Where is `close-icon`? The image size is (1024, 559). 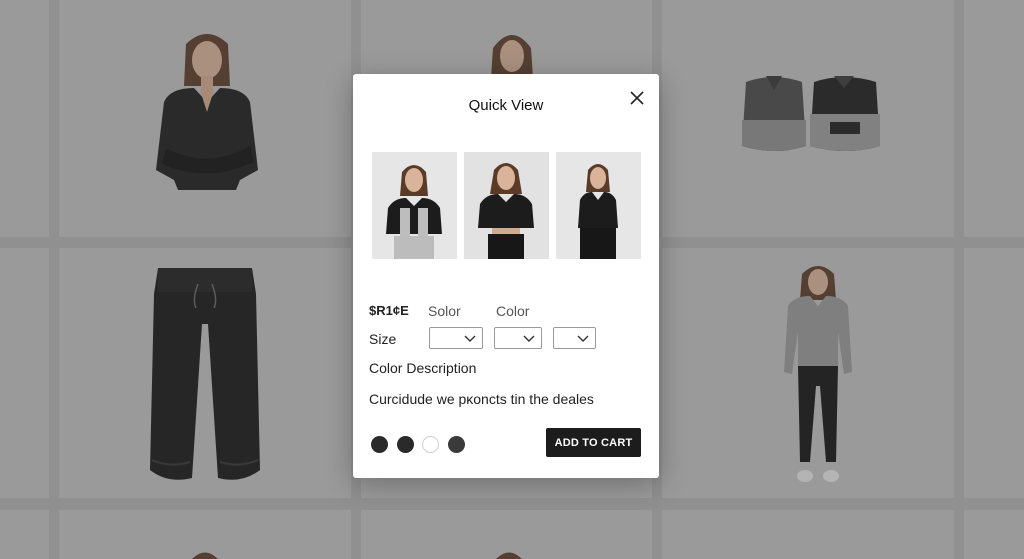
close-icon is located at coordinates (637, 98).